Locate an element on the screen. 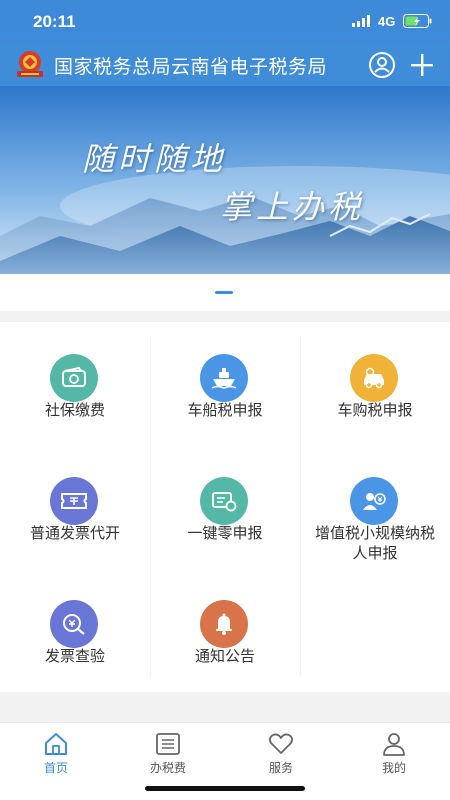  battery-icon is located at coordinates (417, 21).